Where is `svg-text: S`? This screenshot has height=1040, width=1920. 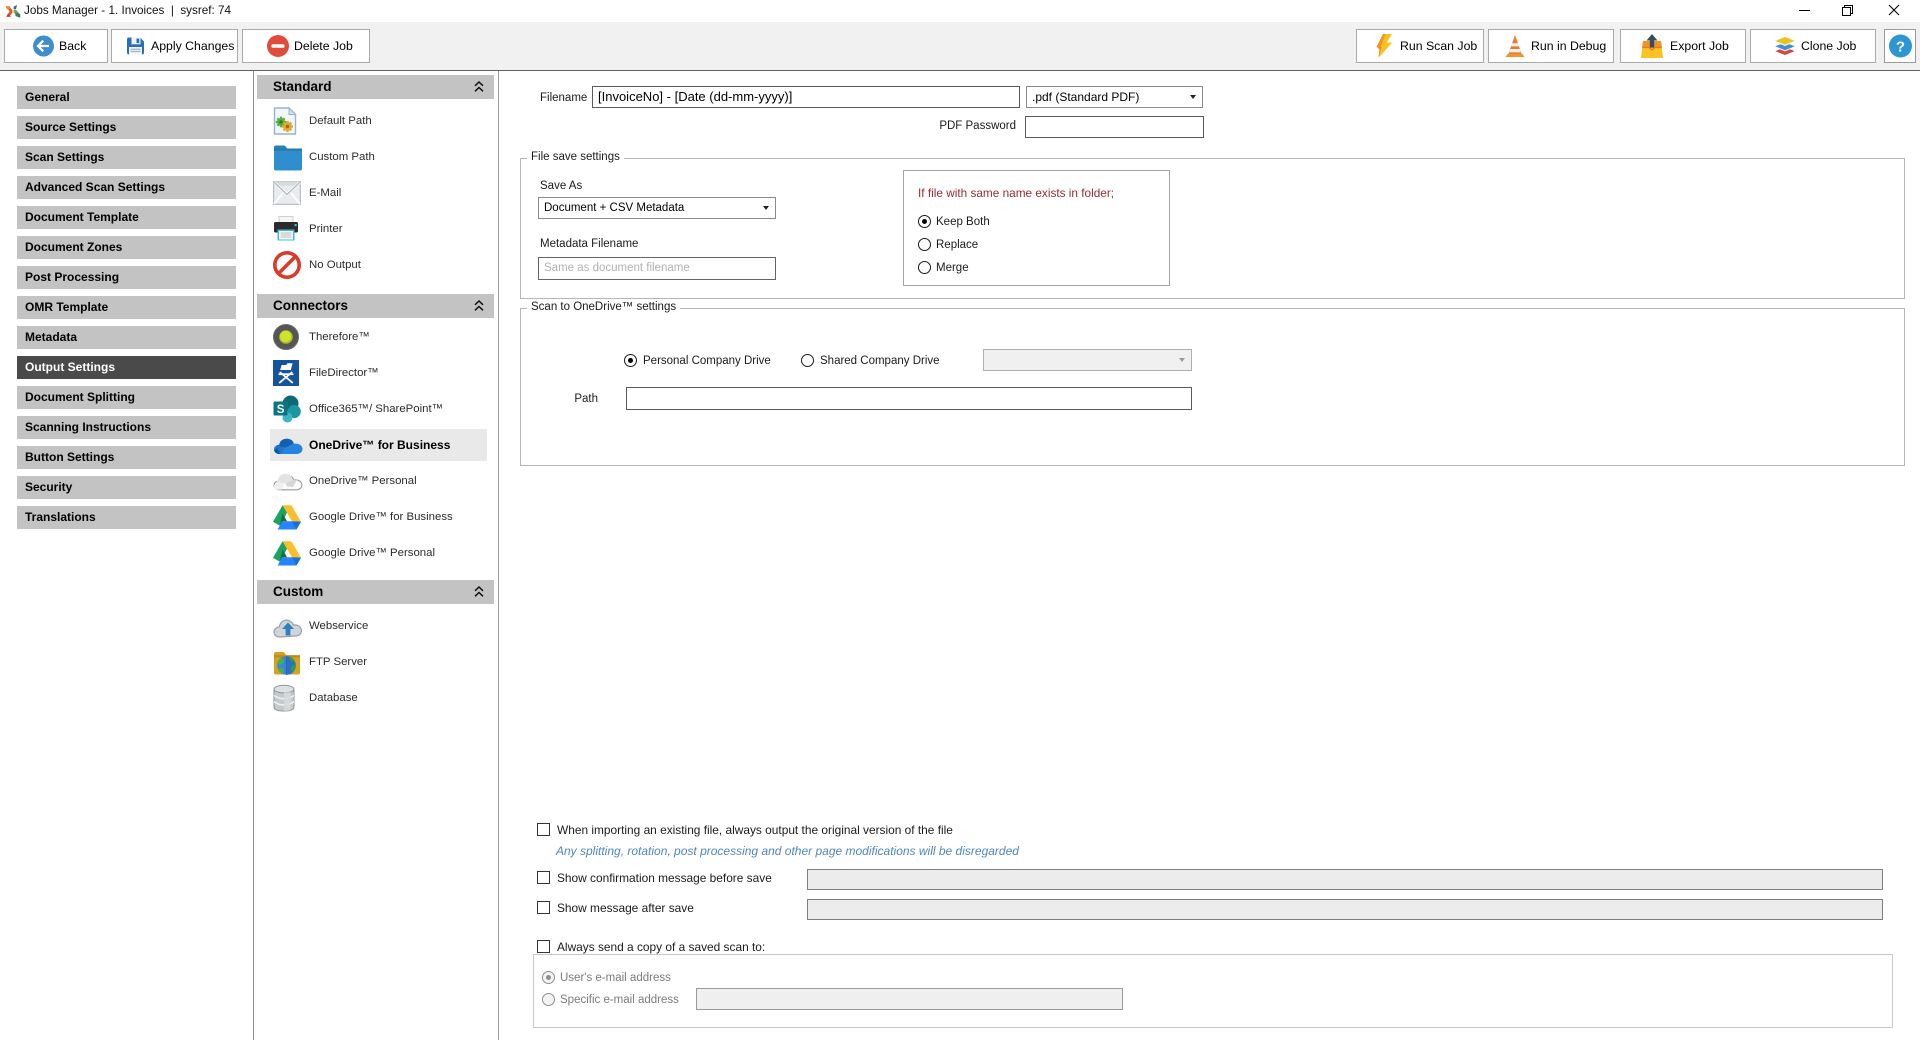 svg-text: S is located at coordinates (281, 410).